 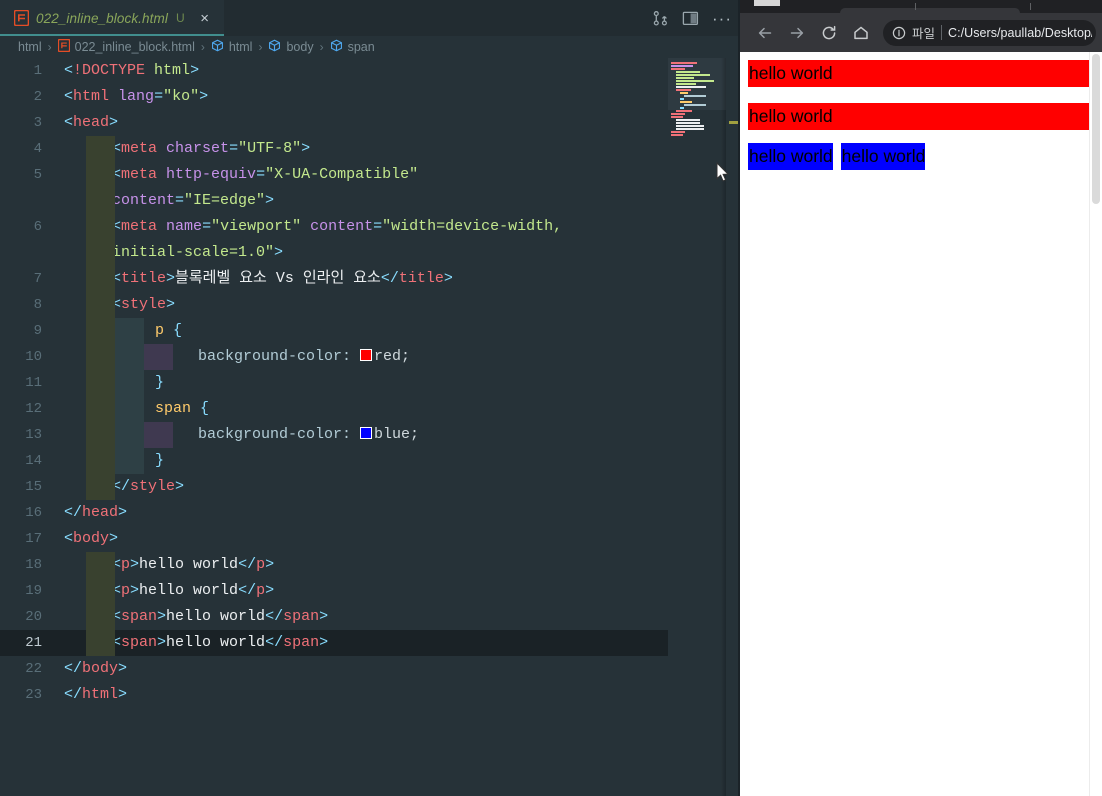 I want to click on code-line: 15 </style>, so click(x=370, y=487).